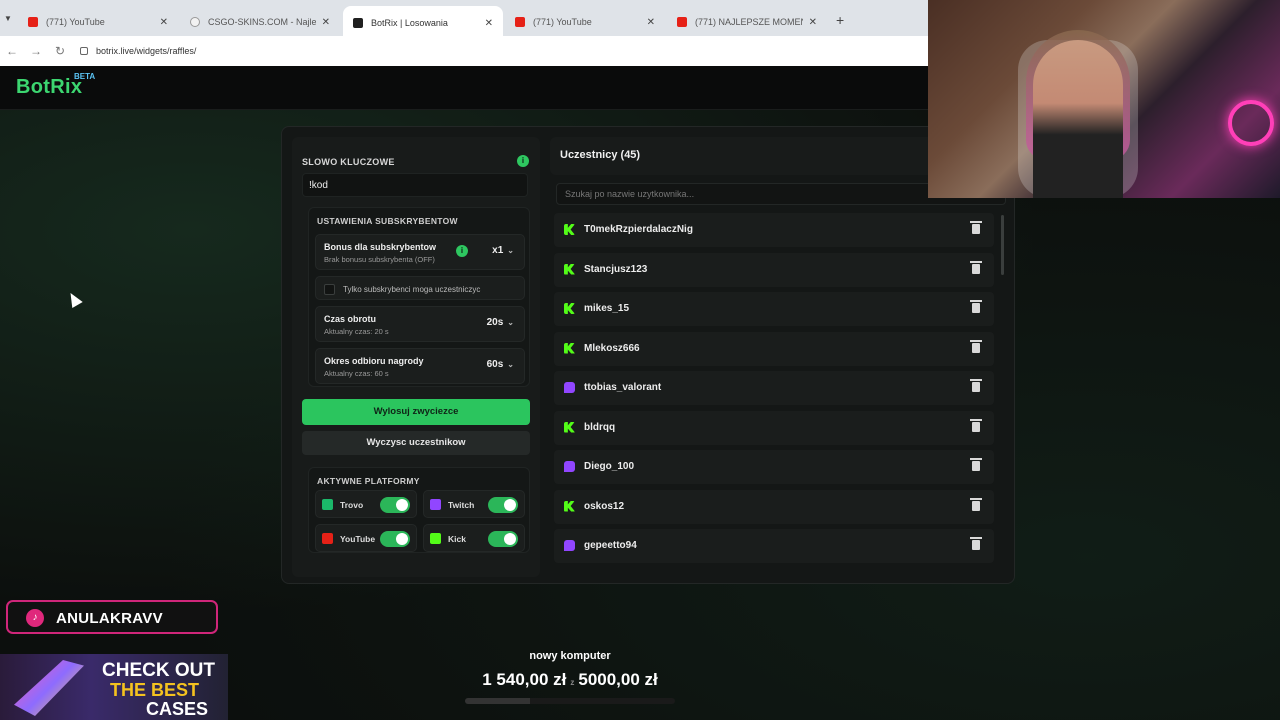 The height and width of the screenshot is (720, 1280). I want to click on browser-tab-youtube-1: (771) YouTube ✕, so click(98, 22).